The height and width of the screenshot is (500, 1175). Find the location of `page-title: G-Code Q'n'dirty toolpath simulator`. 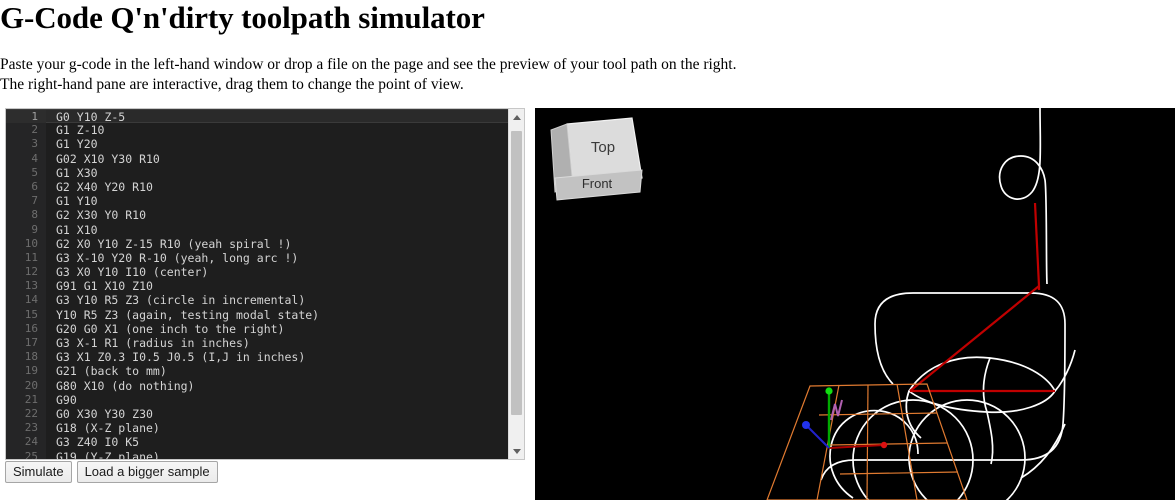

page-title: G-Code Q'n'dirty toolpath simulator is located at coordinates (242, 17).